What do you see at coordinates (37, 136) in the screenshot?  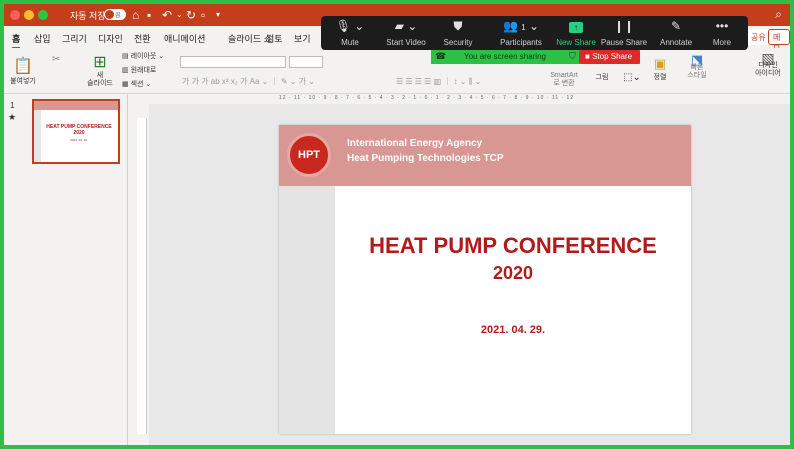 I see `thumbnail-side-bar` at bounding box center [37, 136].